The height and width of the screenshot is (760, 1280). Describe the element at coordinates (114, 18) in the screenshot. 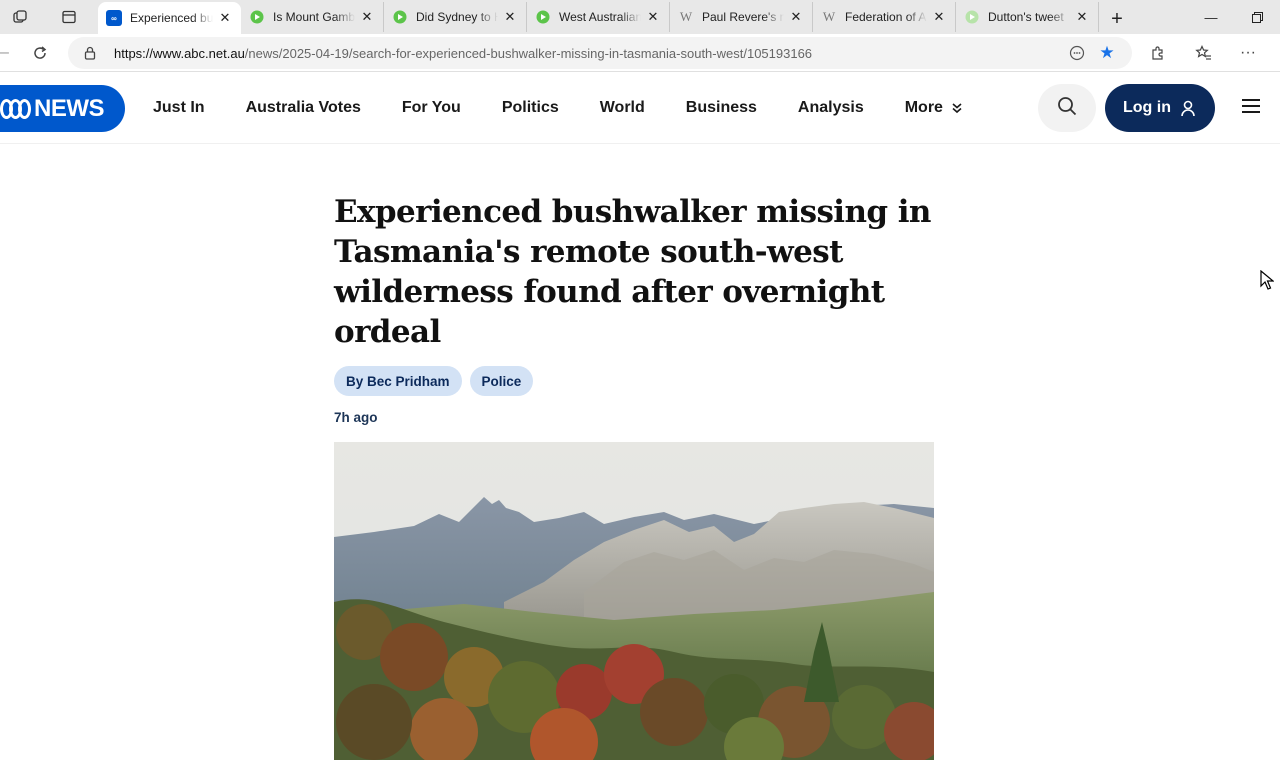

I see `abc-icon: ∞` at that location.